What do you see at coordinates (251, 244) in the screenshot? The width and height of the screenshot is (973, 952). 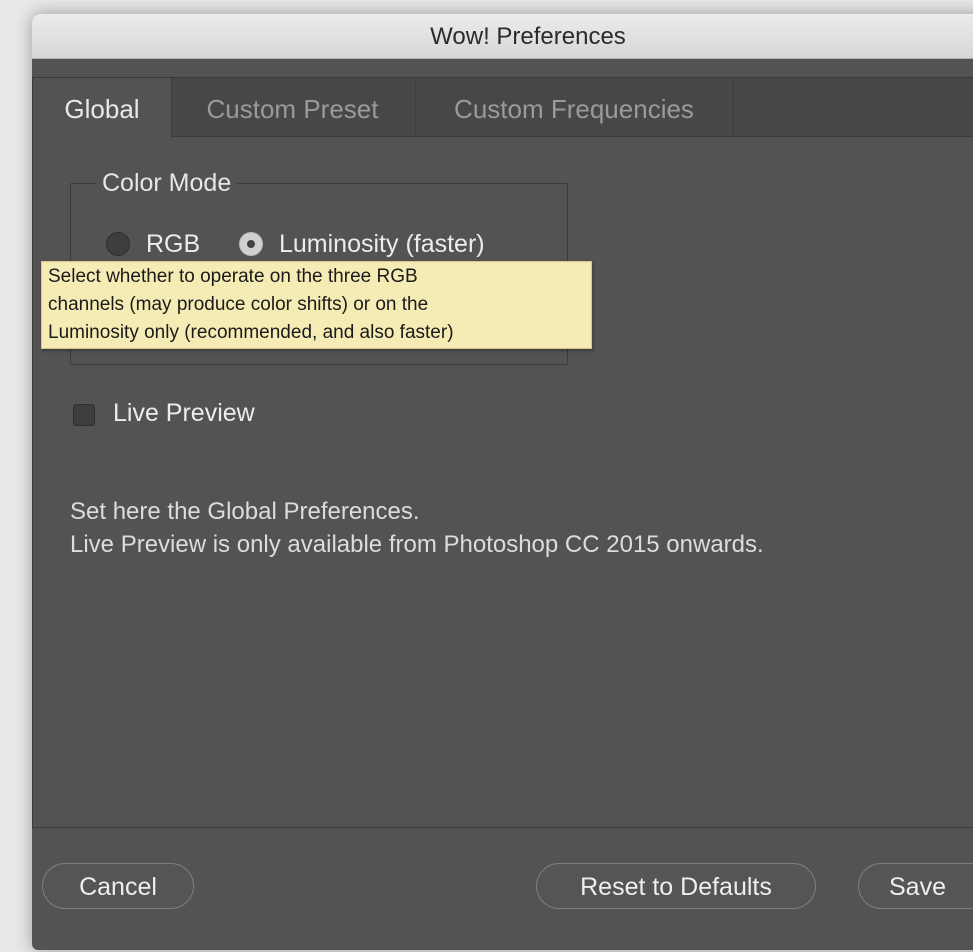 I see `luminosity-radio` at bounding box center [251, 244].